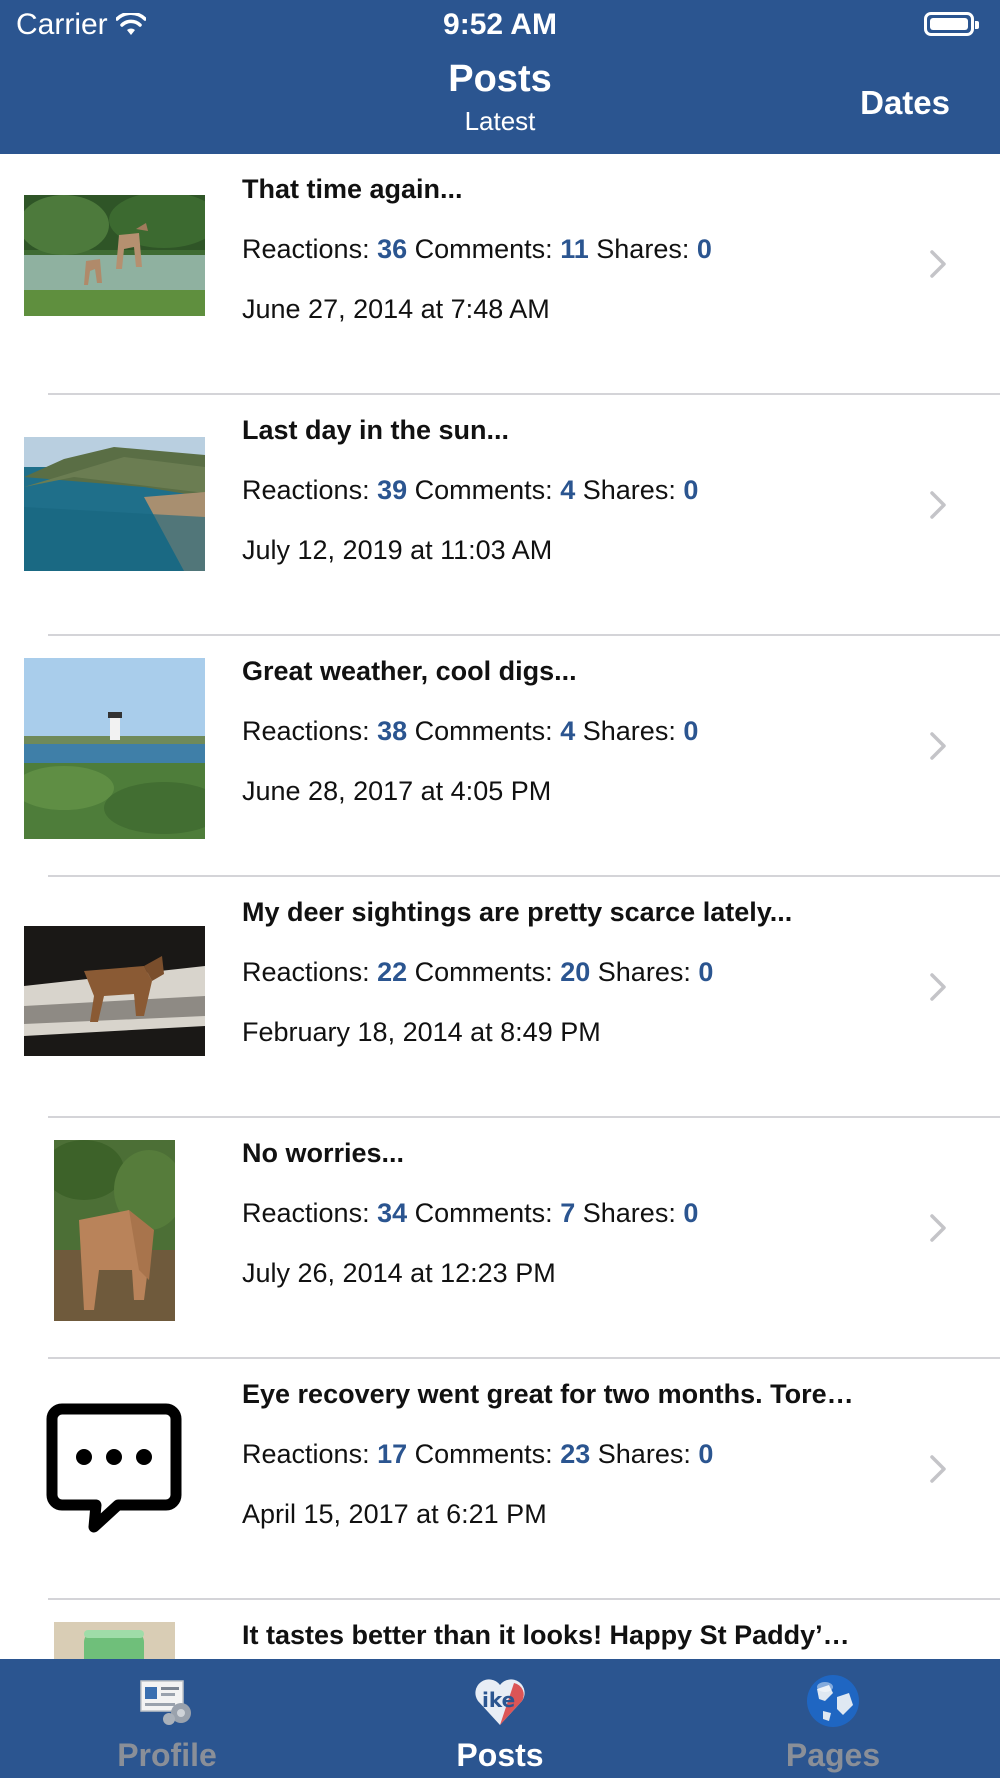 The width and height of the screenshot is (1000, 1778). What do you see at coordinates (470, 731) in the screenshot?
I see `post-stats: Reactions: 38 Comments: 4 Shares: 0` at bounding box center [470, 731].